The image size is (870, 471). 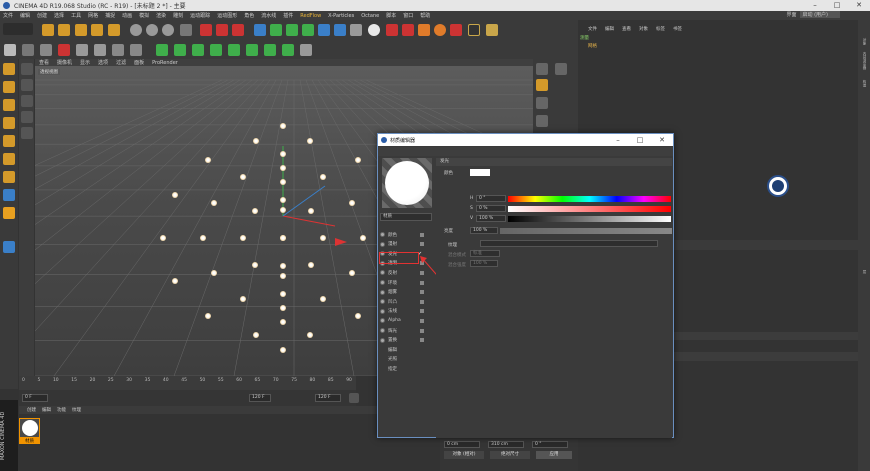 What do you see at coordinates (409, 311) in the screenshot?
I see `channel-item: 法线` at bounding box center [409, 311].